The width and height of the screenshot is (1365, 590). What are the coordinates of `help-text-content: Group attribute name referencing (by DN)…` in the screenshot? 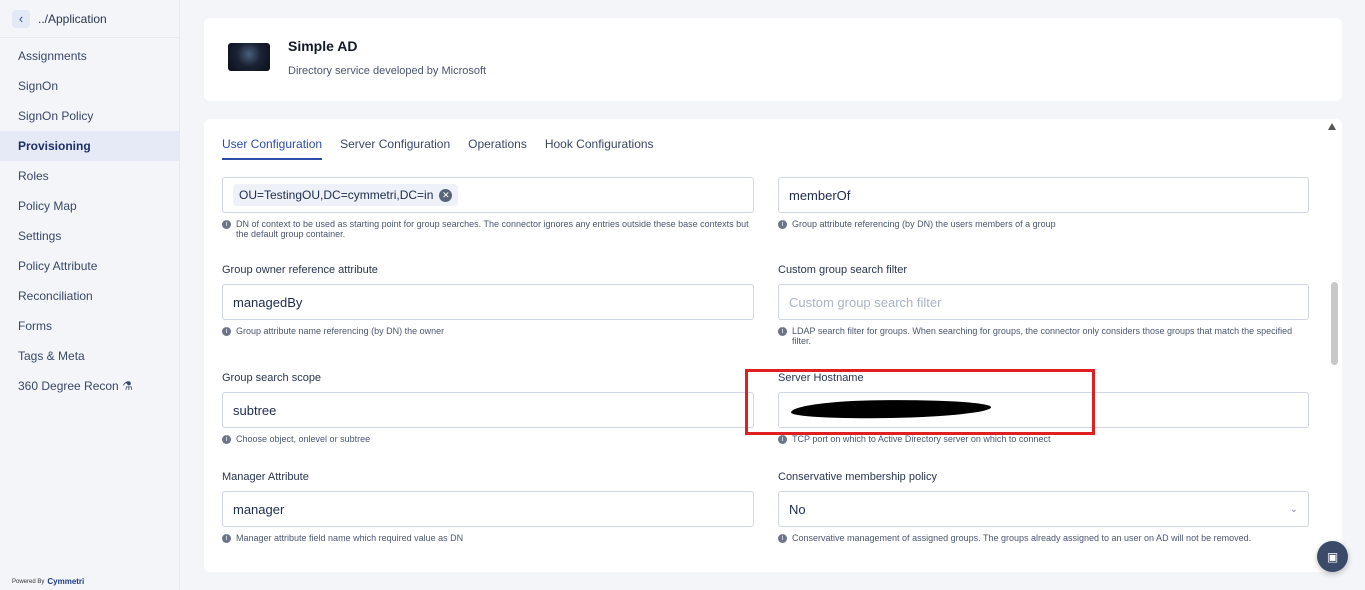 It's located at (340, 331).